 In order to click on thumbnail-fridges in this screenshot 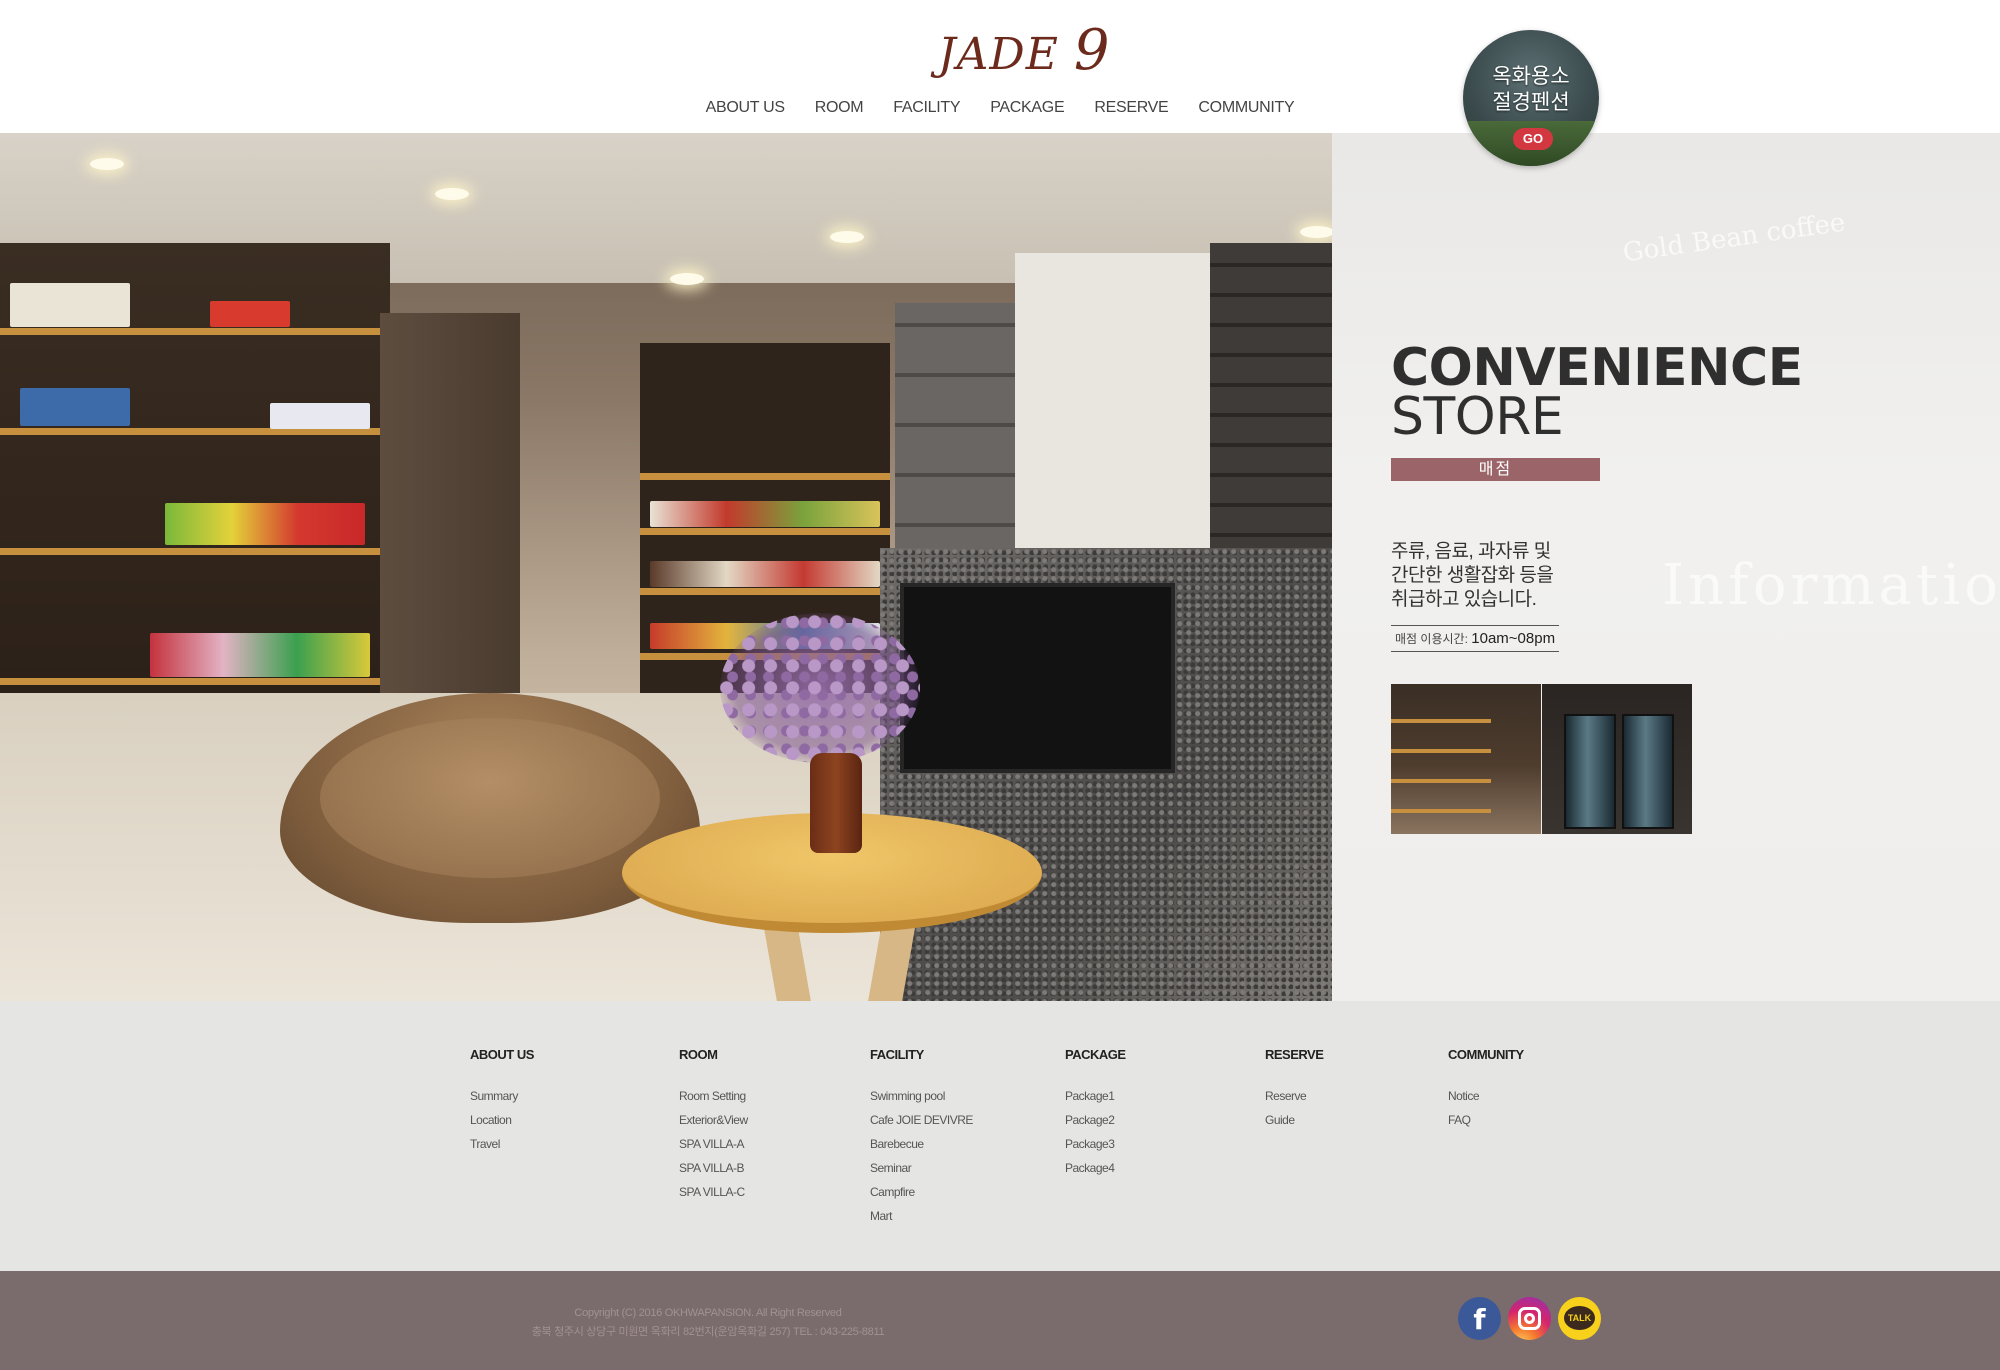, I will do `click(1617, 759)`.